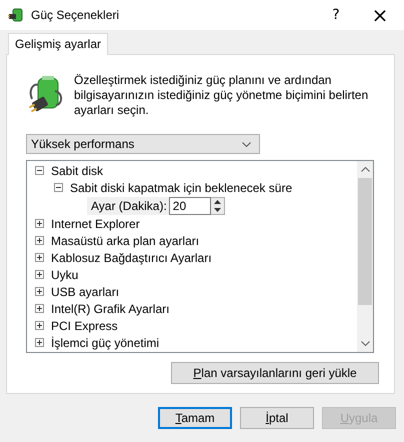  I want to click on tree-item: Internet Explorer, so click(95, 223).